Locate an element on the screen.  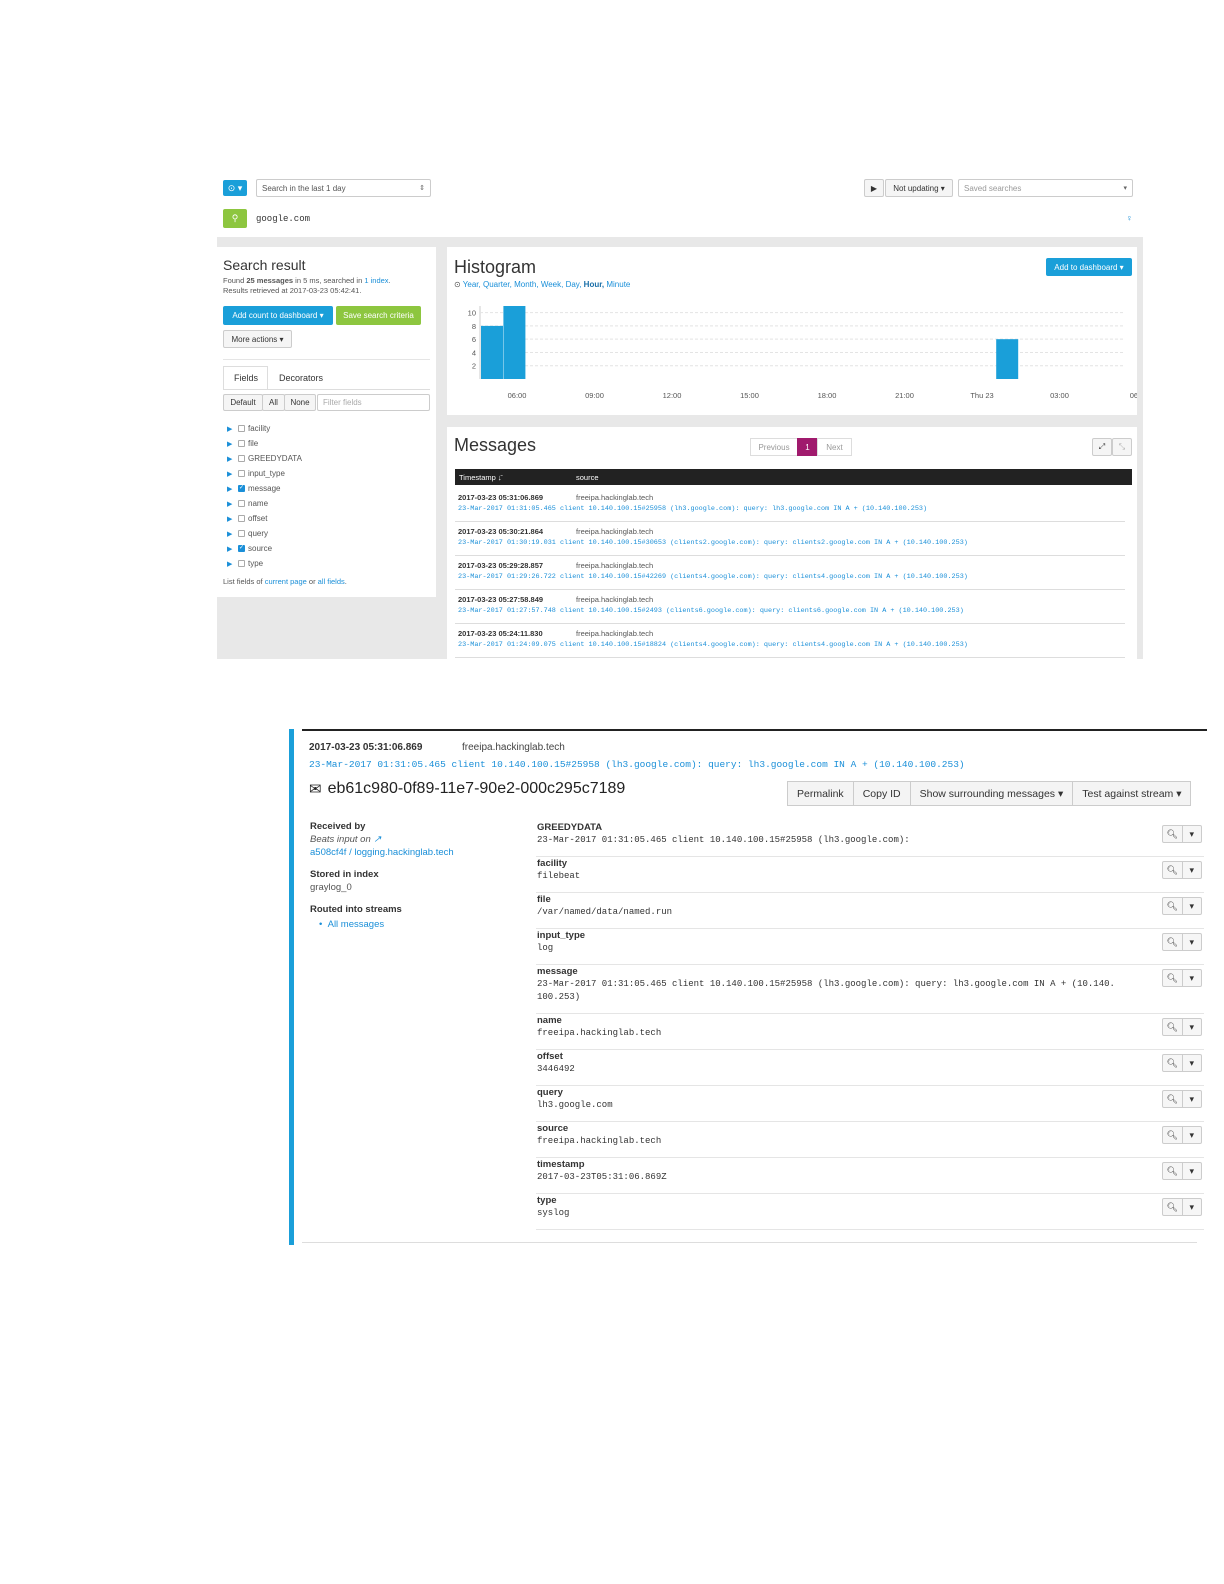
all-fields-link: all fields is located at coordinates (331, 581).